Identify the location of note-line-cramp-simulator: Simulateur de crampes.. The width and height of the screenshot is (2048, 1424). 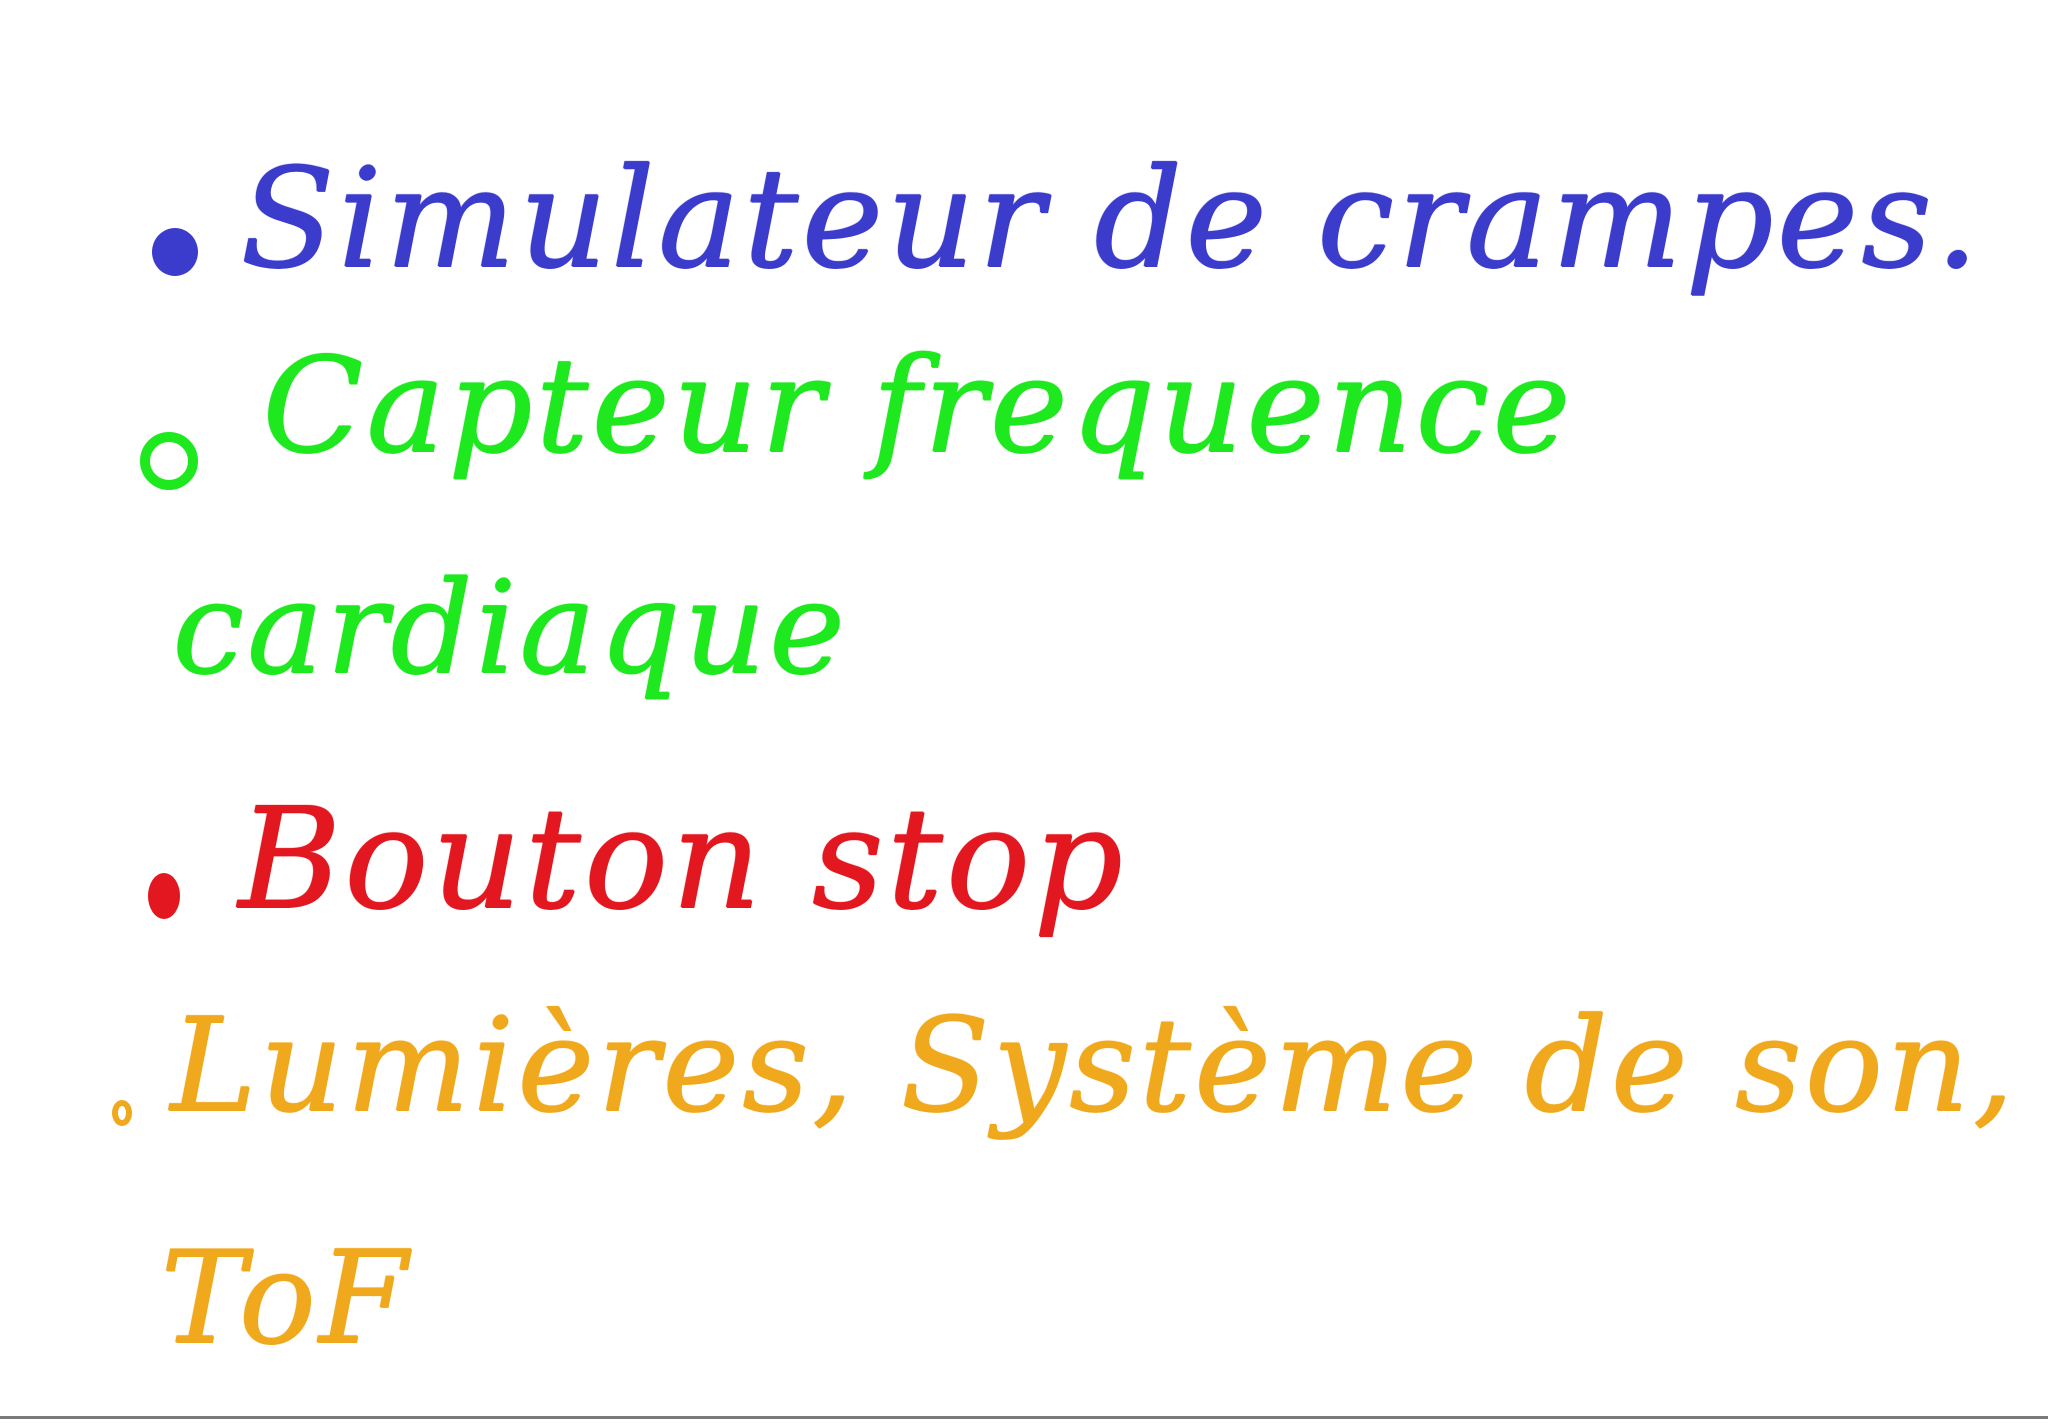
(1111, 218).